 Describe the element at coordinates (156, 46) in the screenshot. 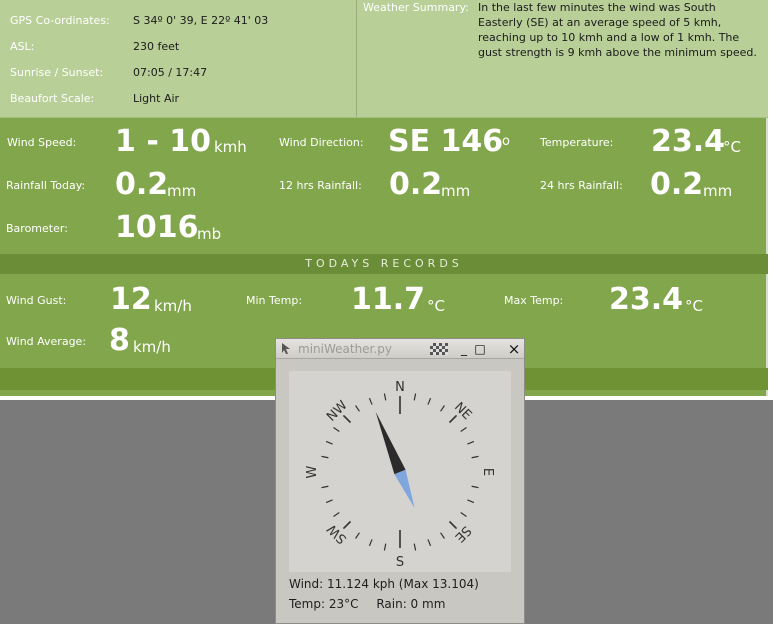

I see `asl-value: 230 feet` at that location.